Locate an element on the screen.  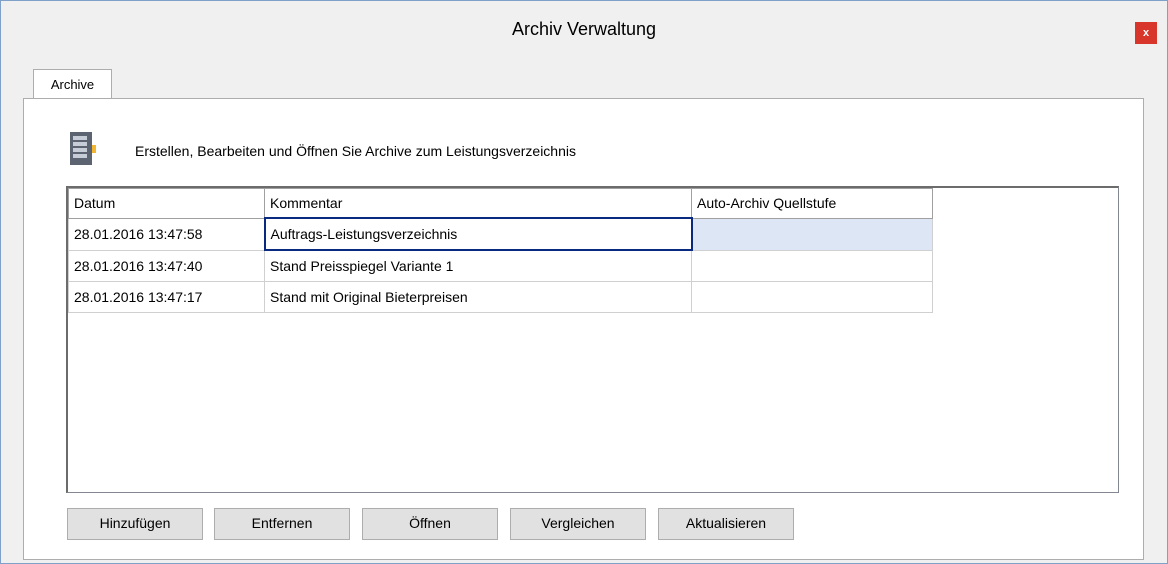
refresh-button: Aktualisieren is located at coordinates (726, 524).